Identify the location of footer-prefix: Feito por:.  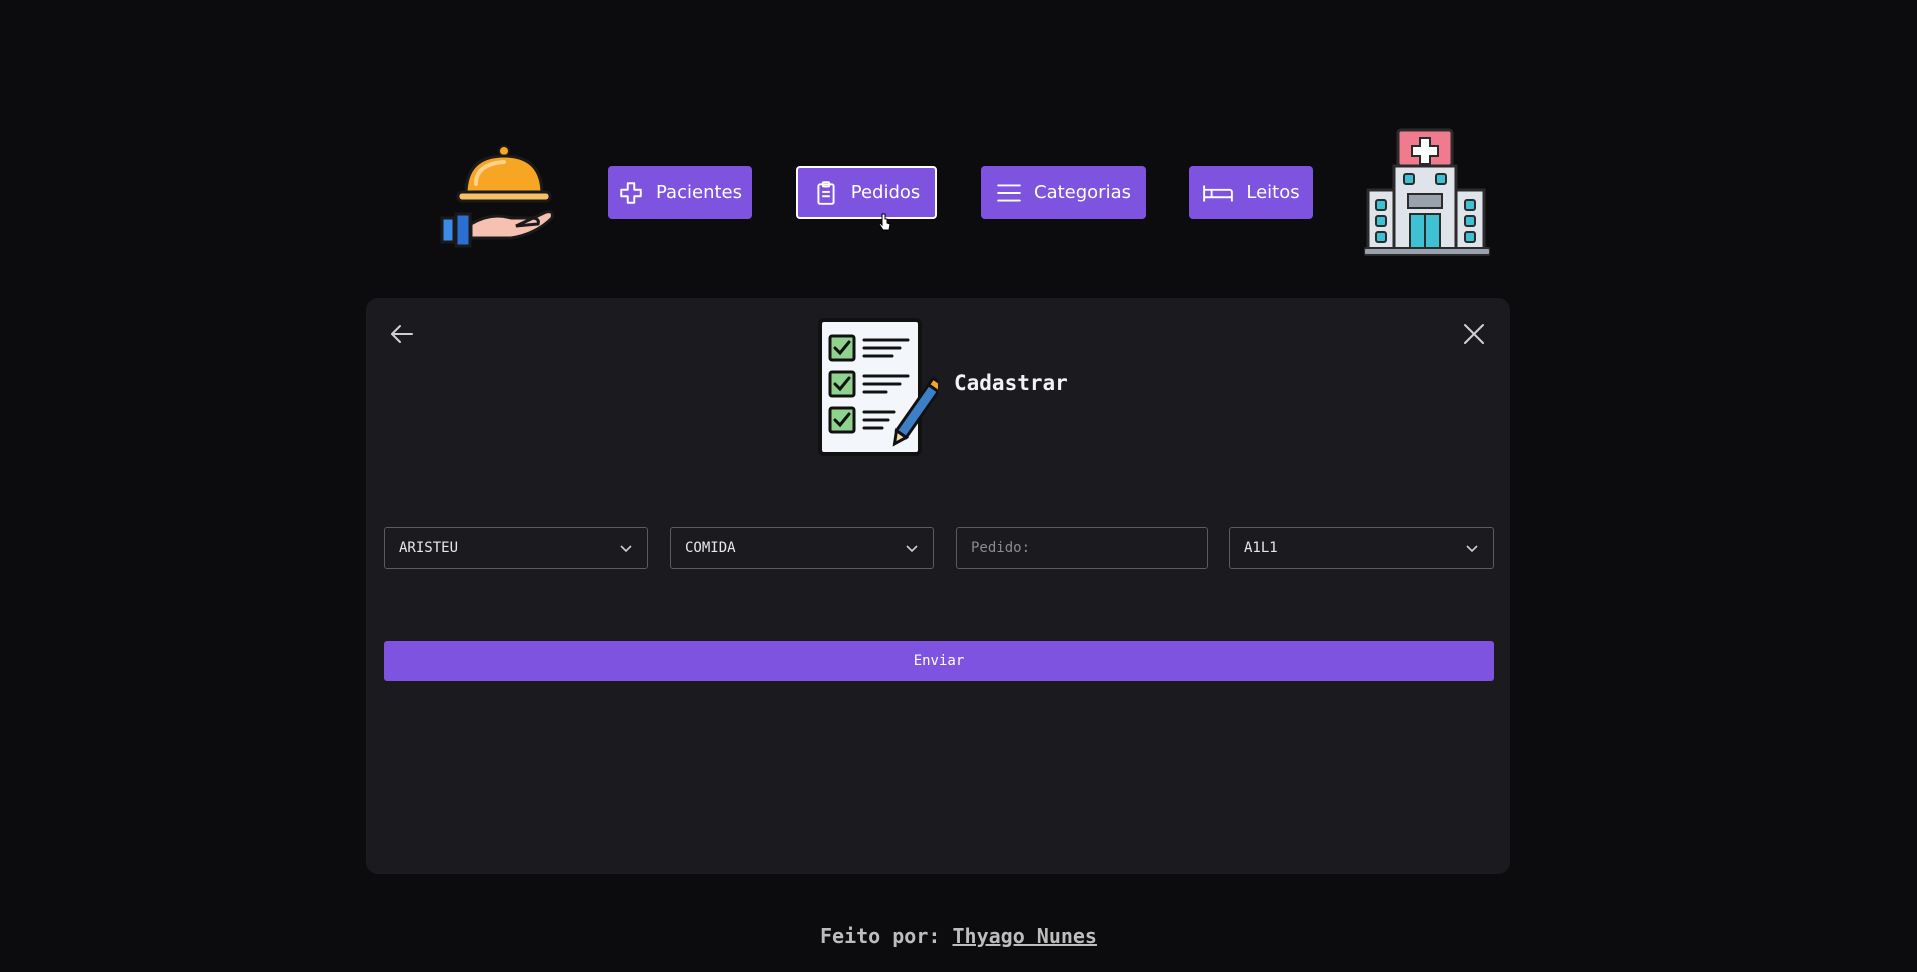
(880, 936).